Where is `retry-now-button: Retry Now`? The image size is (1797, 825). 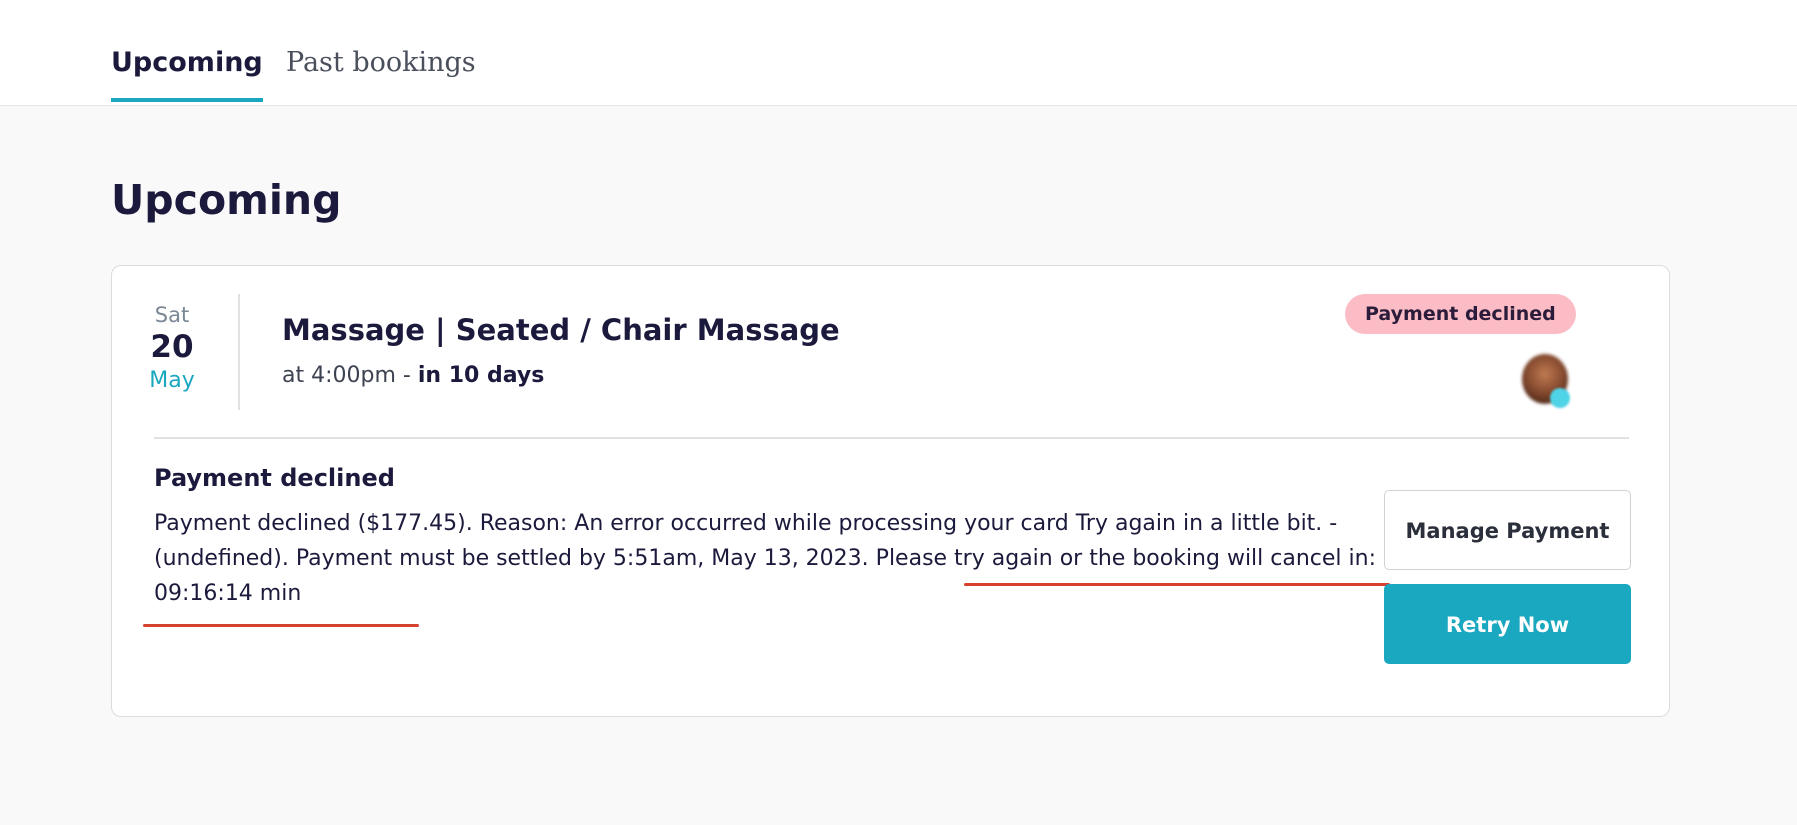
retry-now-button: Retry Now is located at coordinates (1507, 624).